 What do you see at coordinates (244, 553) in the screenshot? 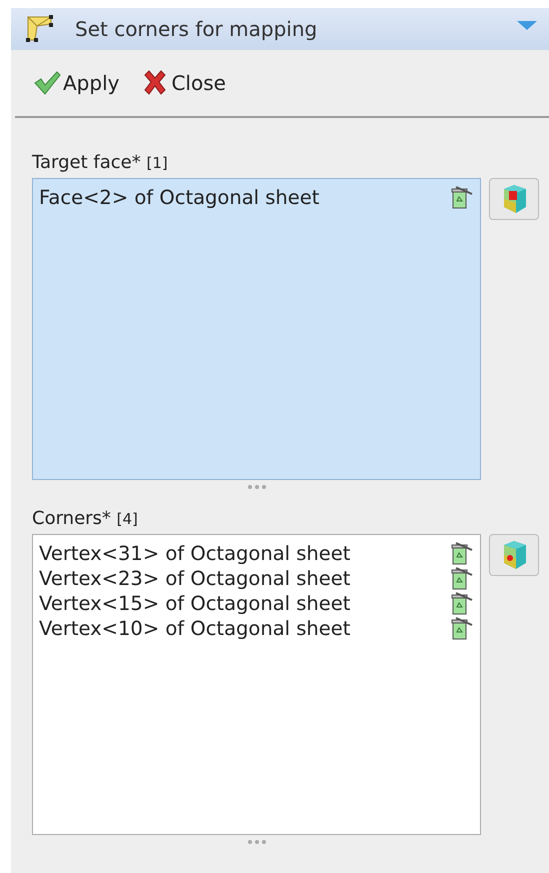
I see `list-item: Vertex<31> of Octagonal sheet` at bounding box center [244, 553].